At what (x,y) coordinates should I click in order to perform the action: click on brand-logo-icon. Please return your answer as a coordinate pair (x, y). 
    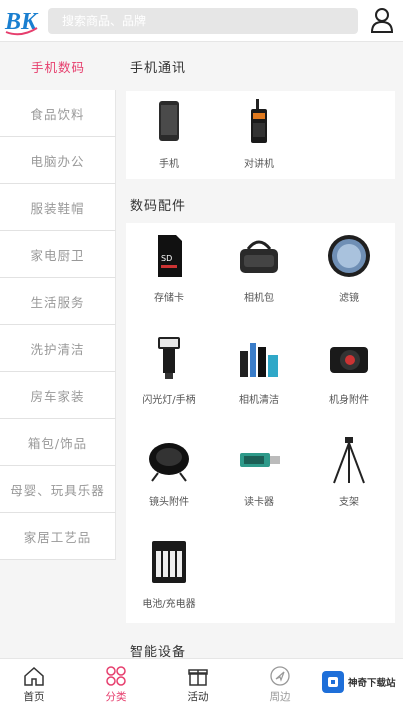
    Looking at the image, I should click on (333, 682).